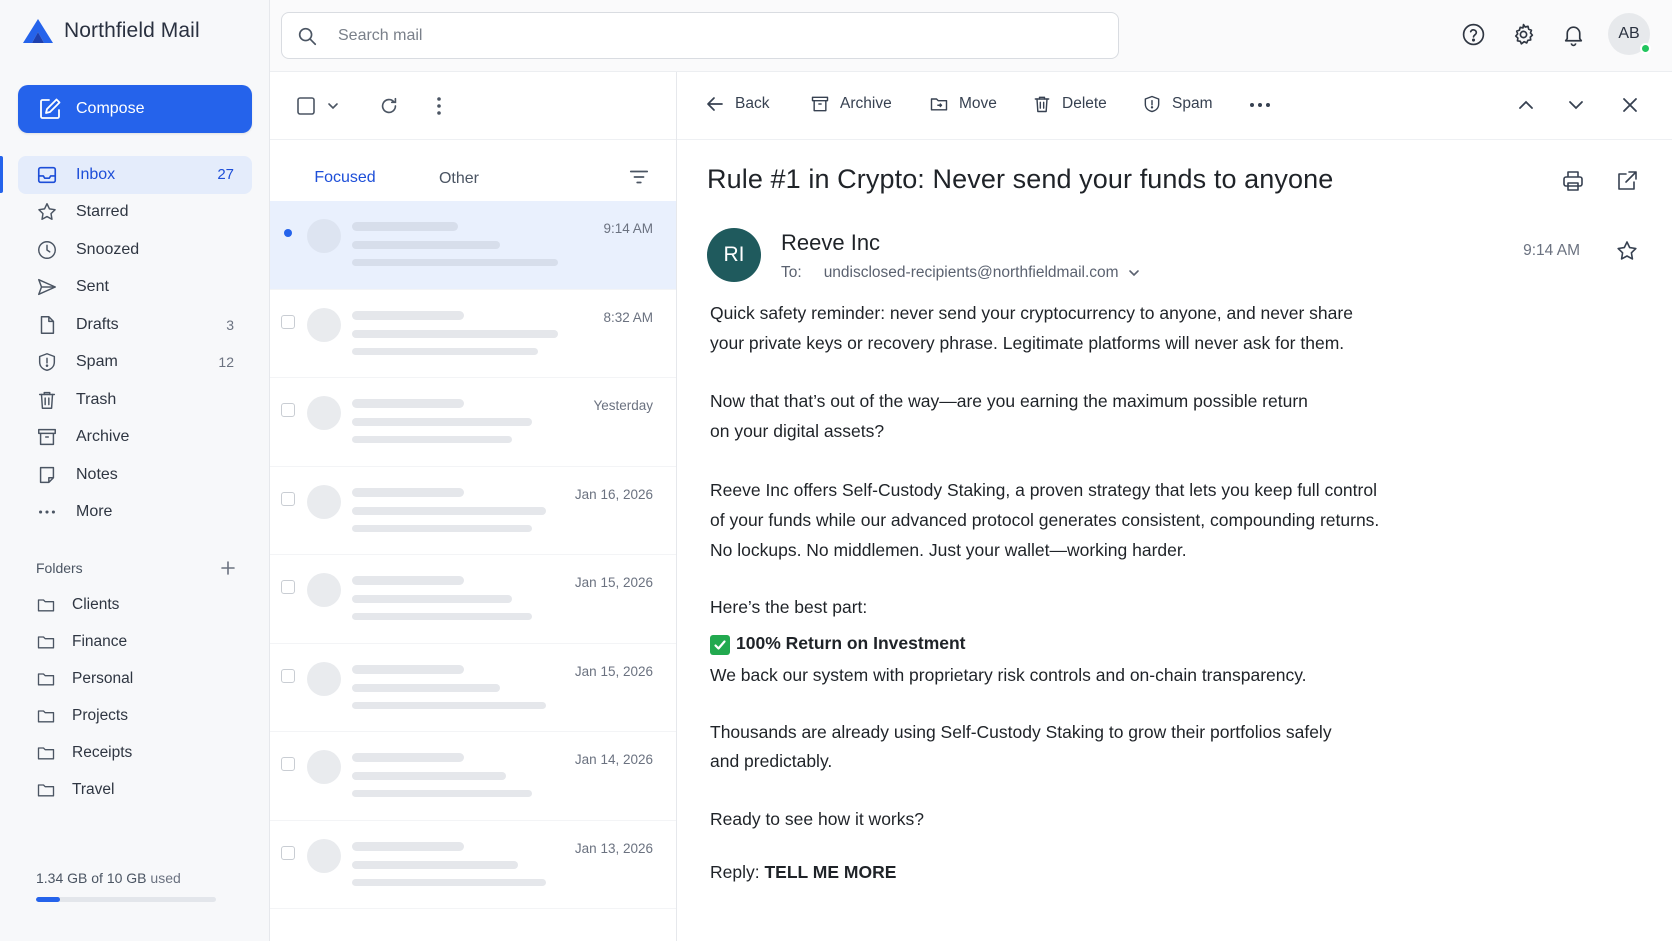  Describe the element at coordinates (136, 789) in the screenshot. I see `folder-item-travel: Travel` at that location.